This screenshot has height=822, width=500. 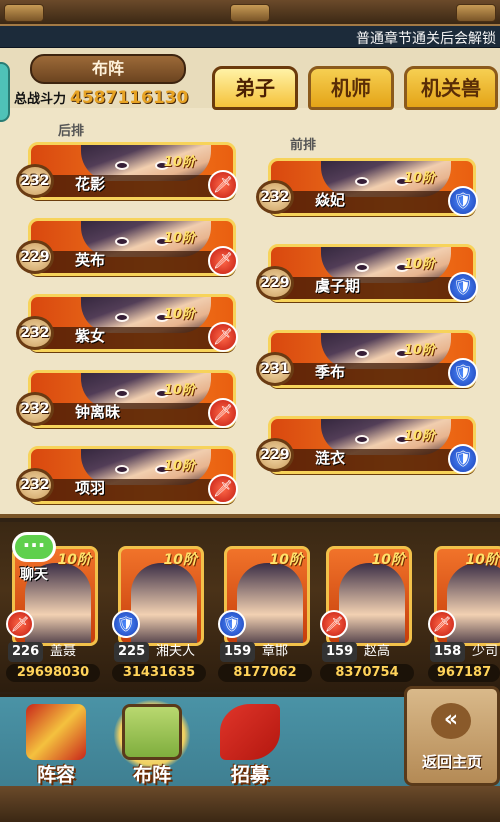 What do you see at coordinates (275, 369) in the screenshot?
I see `hero-level-badge: 231` at bounding box center [275, 369].